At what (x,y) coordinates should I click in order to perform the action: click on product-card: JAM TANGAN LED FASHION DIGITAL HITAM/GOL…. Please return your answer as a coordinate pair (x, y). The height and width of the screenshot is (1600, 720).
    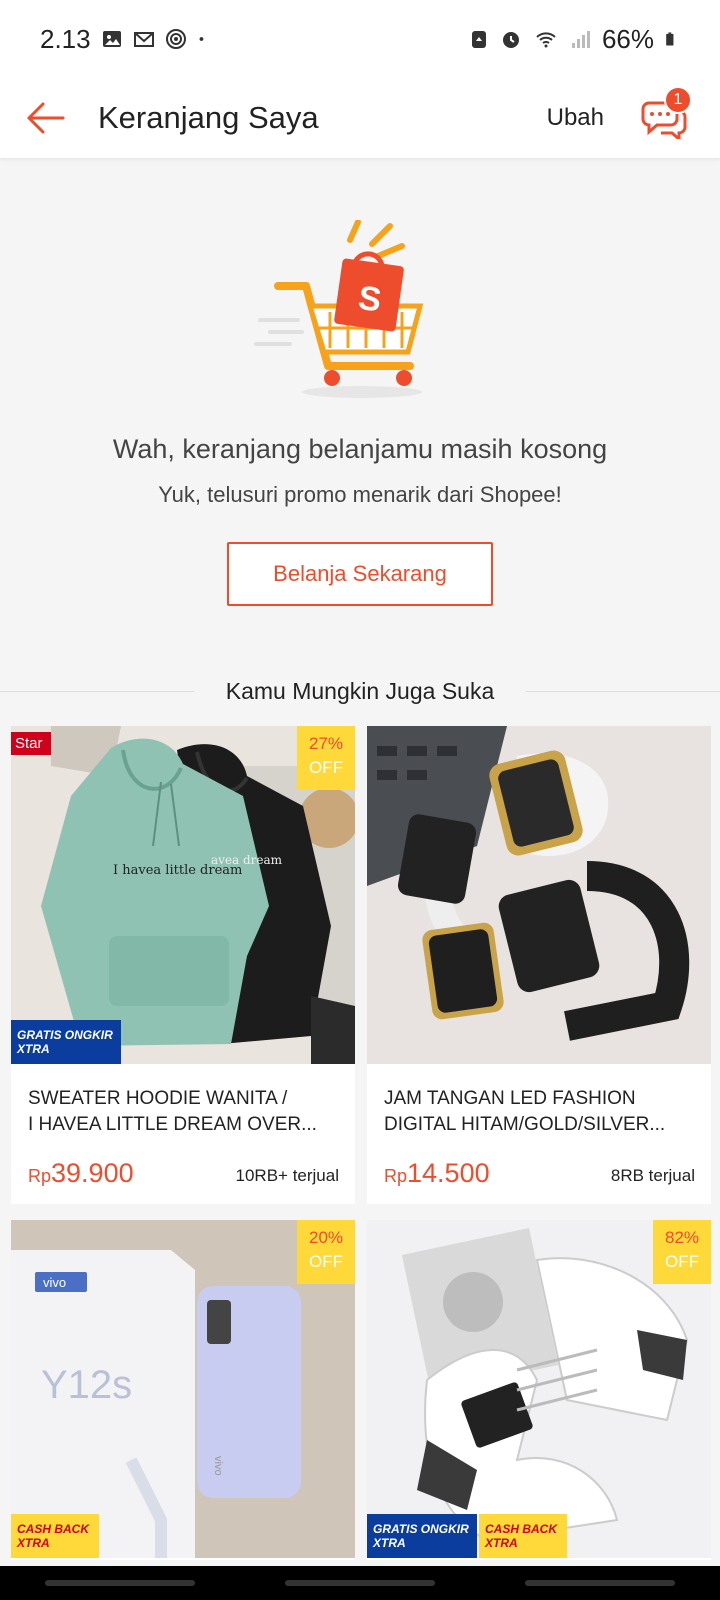
    Looking at the image, I should click on (539, 965).